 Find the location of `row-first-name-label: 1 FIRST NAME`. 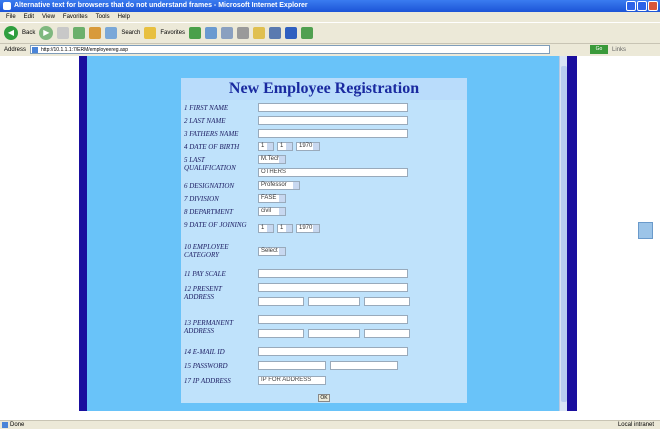

row-first-name-label: 1 FIRST NAME is located at coordinates (206, 108).